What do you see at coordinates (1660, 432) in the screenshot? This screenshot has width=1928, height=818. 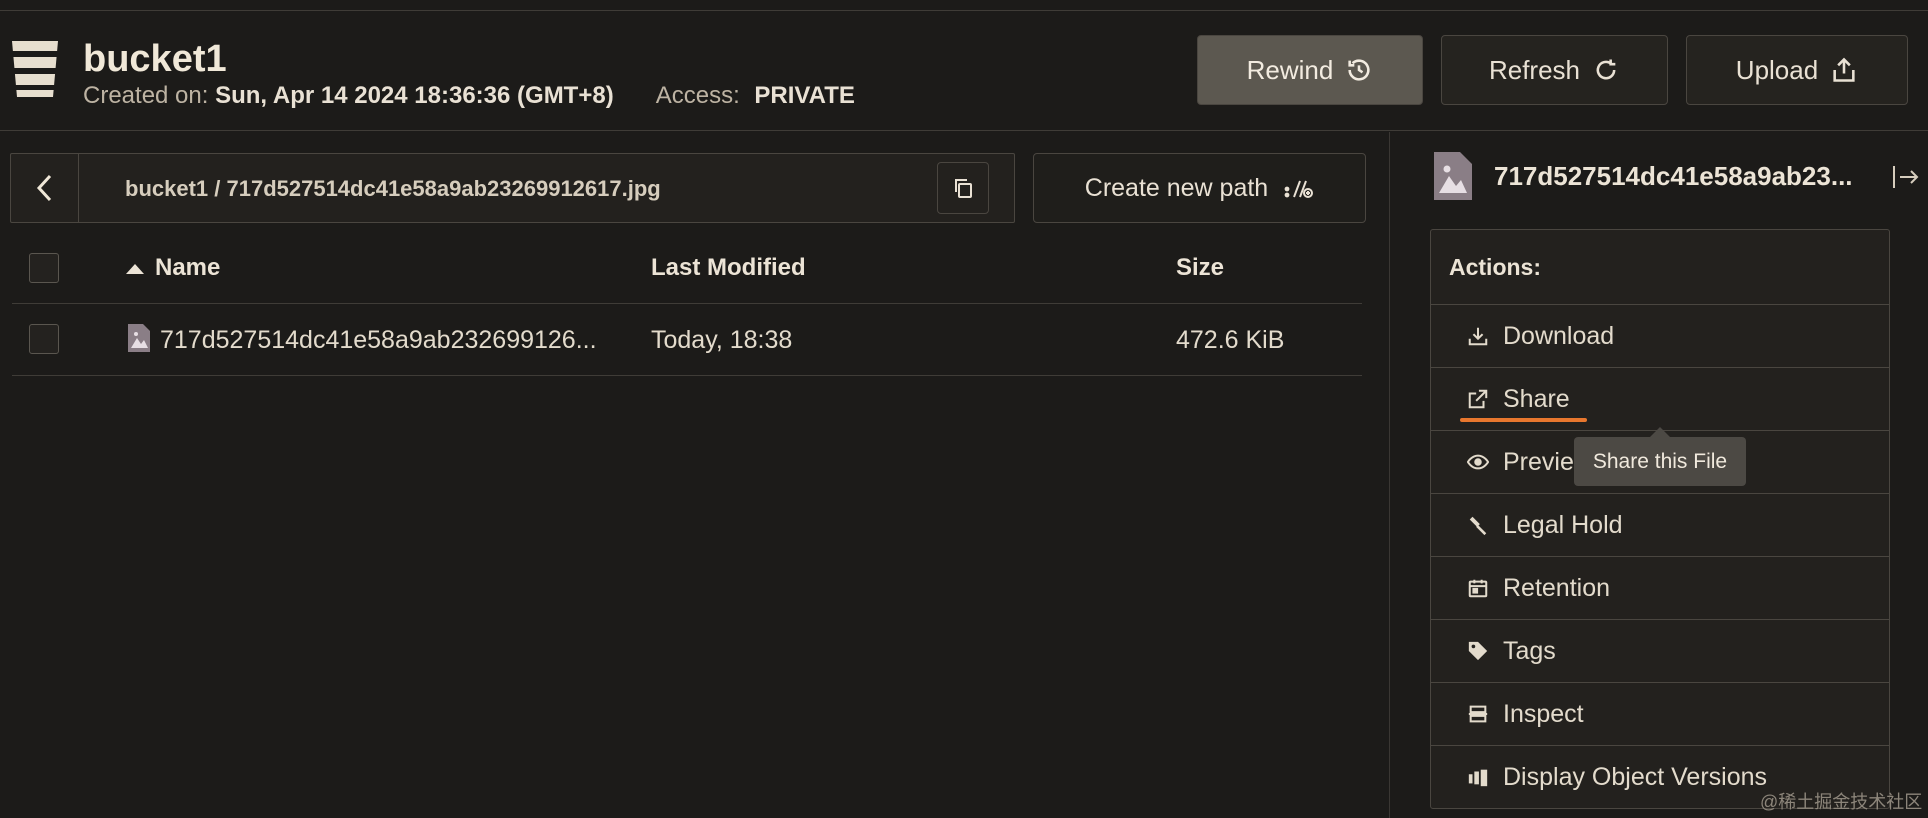 I see `tooltip-arrow` at bounding box center [1660, 432].